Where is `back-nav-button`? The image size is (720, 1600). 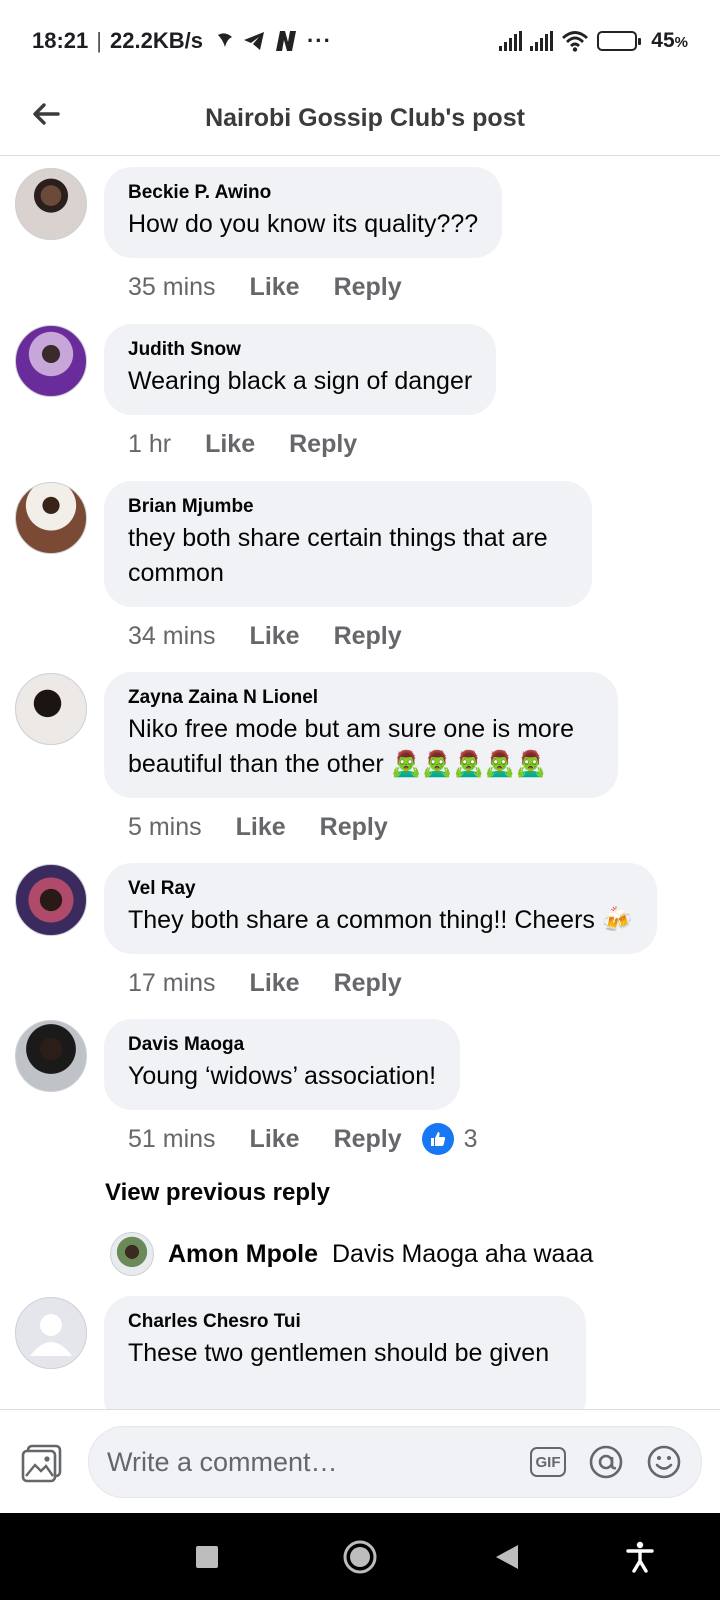
back-nav-button is located at coordinates (507, 1557).